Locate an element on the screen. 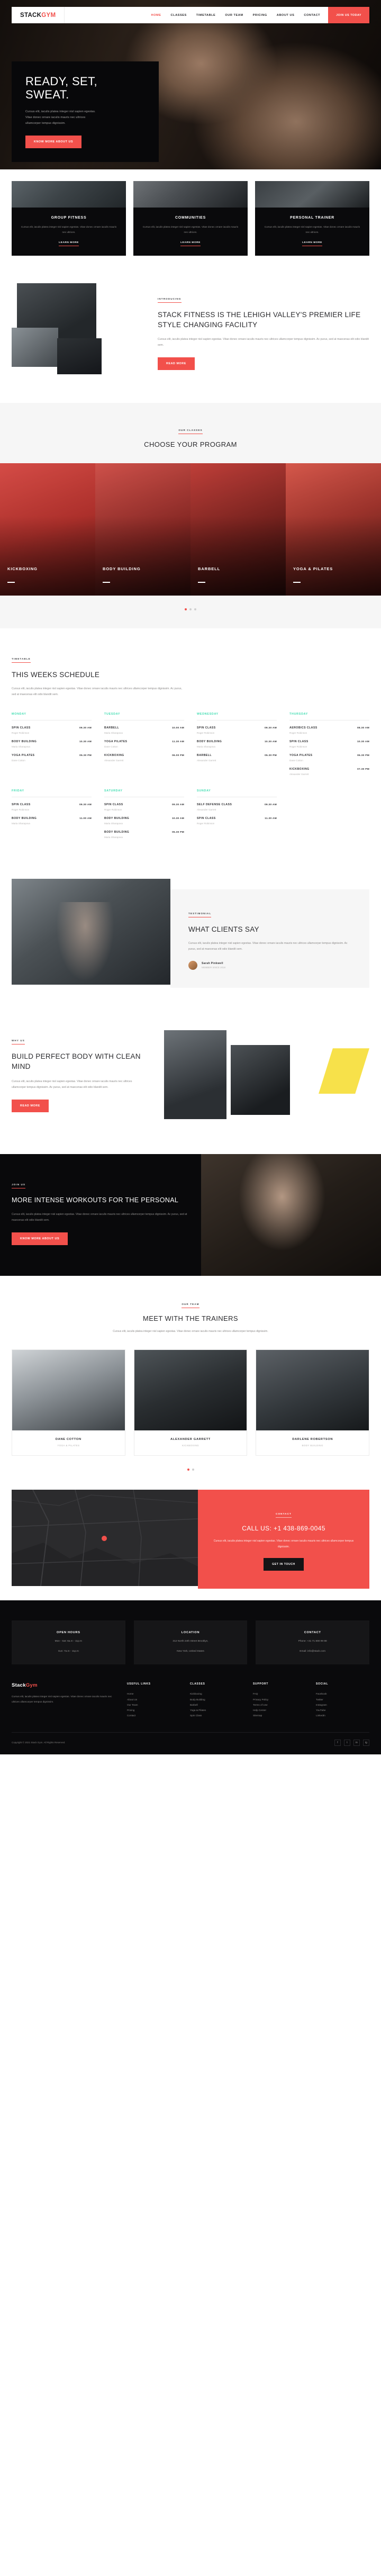 The width and height of the screenshot is (381, 2576). footer-link: Privacy Policy is located at coordinates (279, 1700).